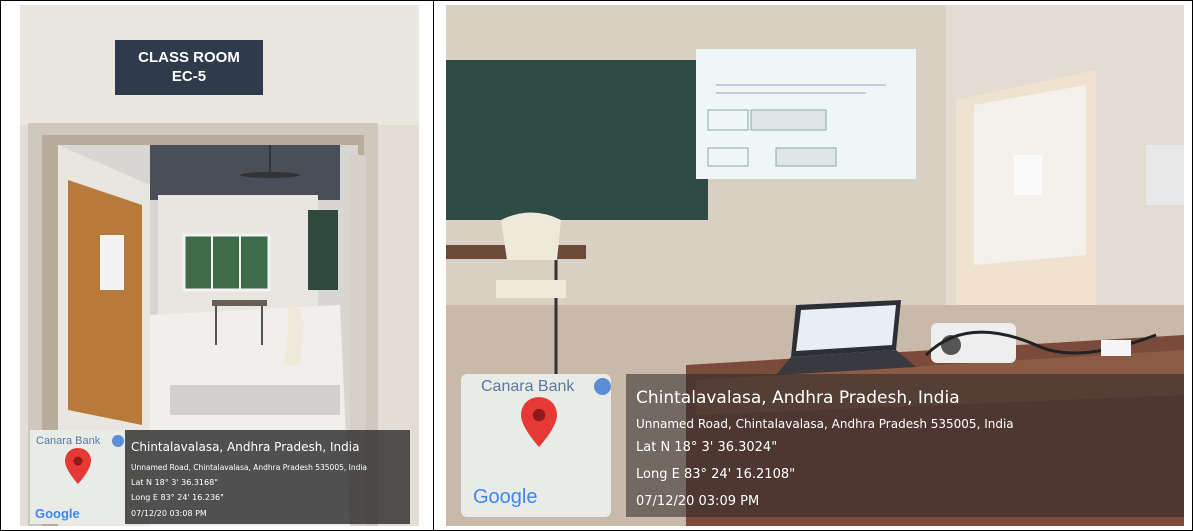 This screenshot has height=531, width=1193. What do you see at coordinates (433, 265) in the screenshot?
I see `table-column-divider` at bounding box center [433, 265].